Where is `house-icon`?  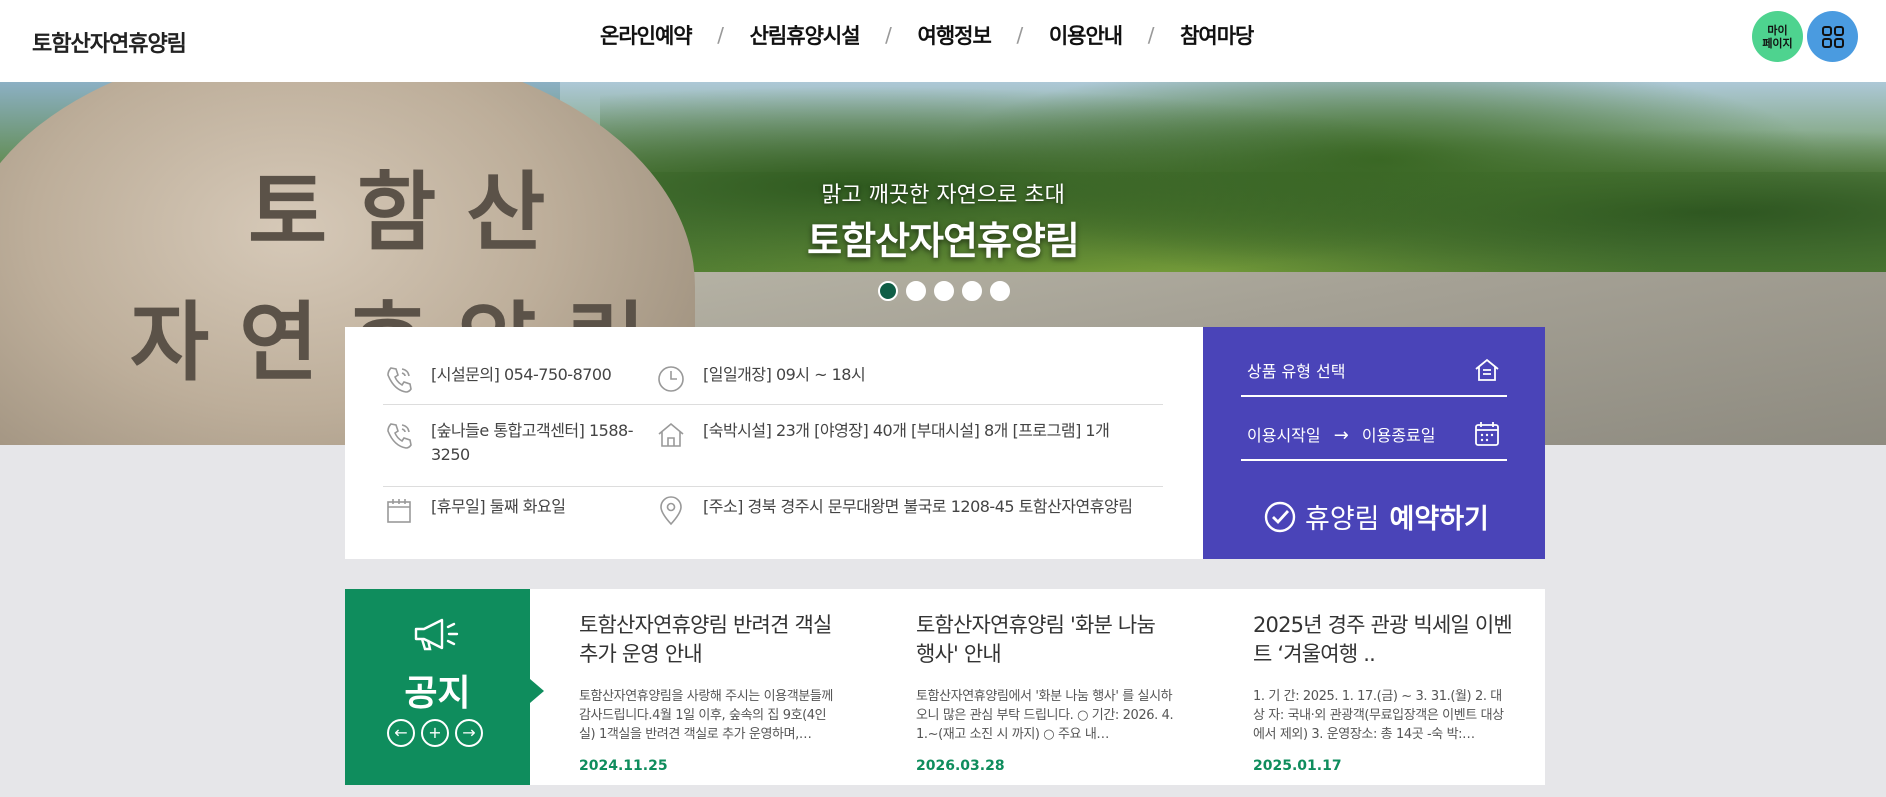 house-icon is located at coordinates (671, 434).